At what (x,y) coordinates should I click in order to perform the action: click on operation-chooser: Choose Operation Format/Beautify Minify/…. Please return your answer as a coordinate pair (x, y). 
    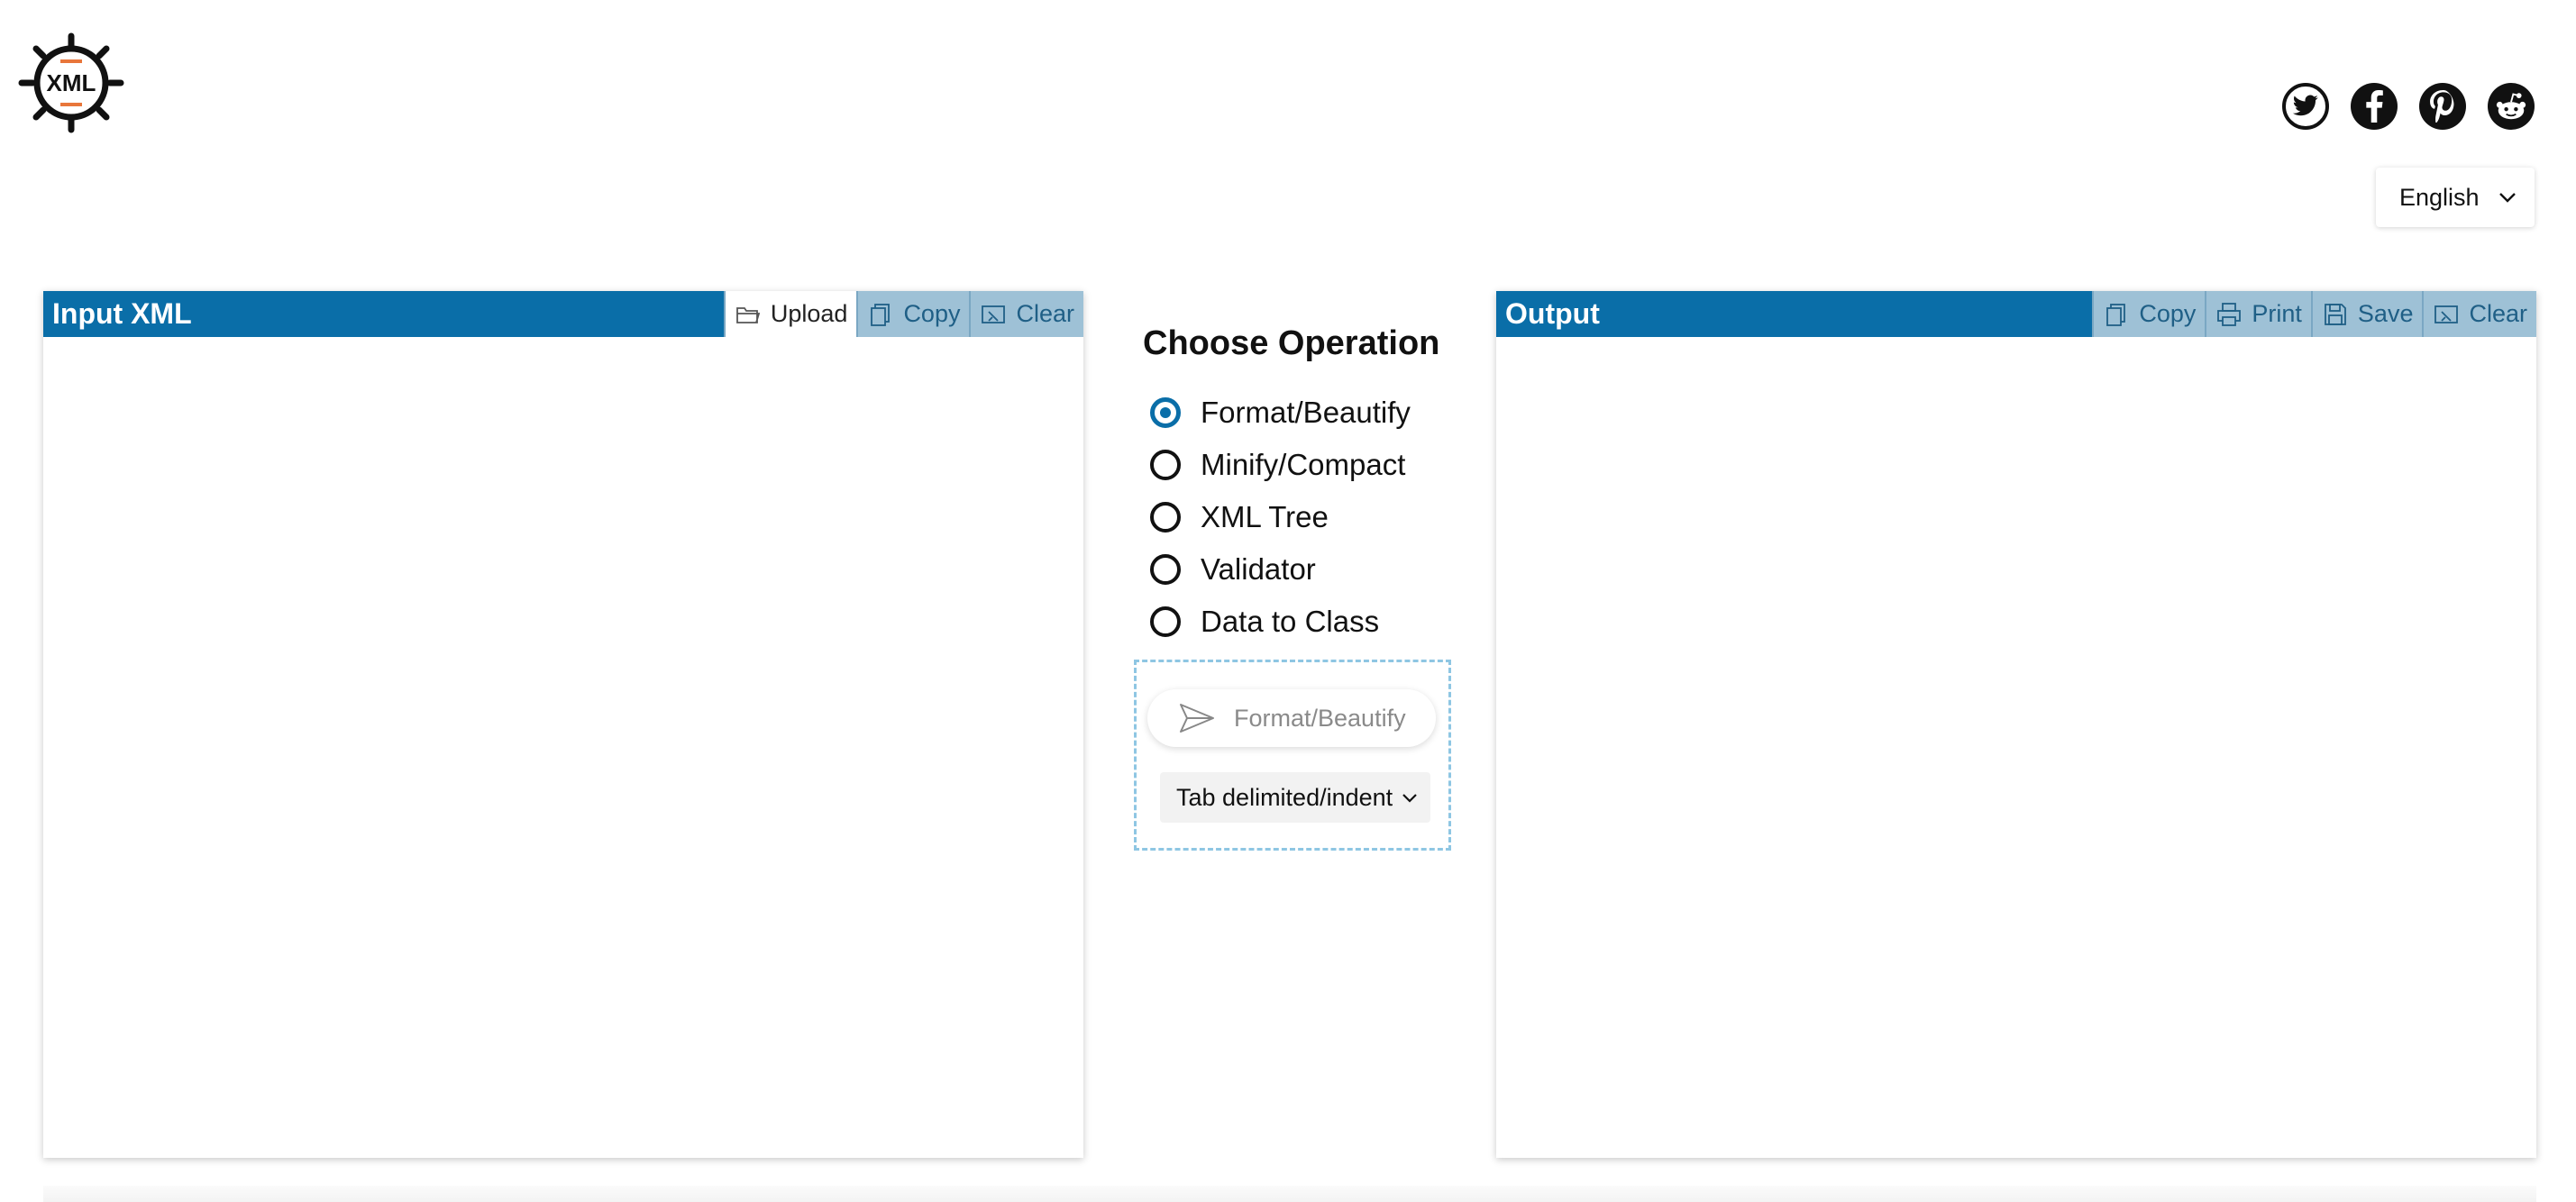
    Looking at the image, I should click on (1291, 477).